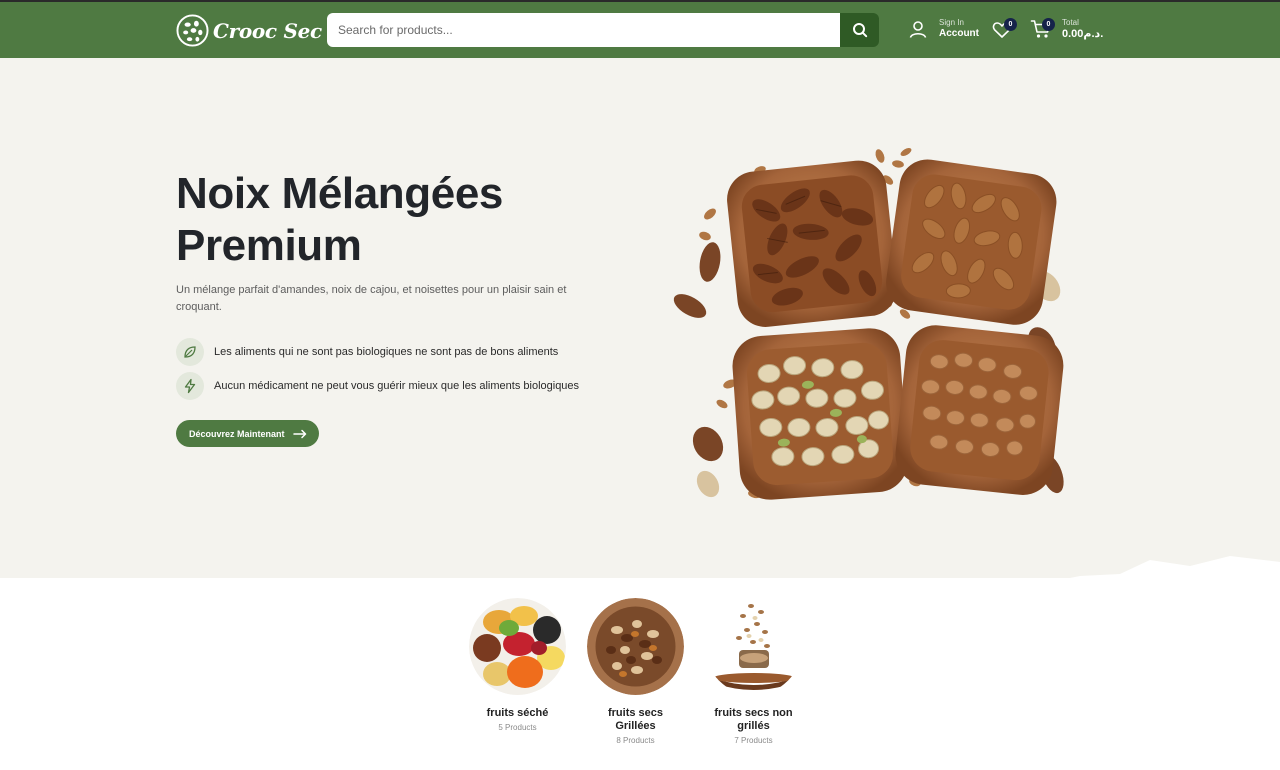  I want to click on search-bar, so click(603, 30).